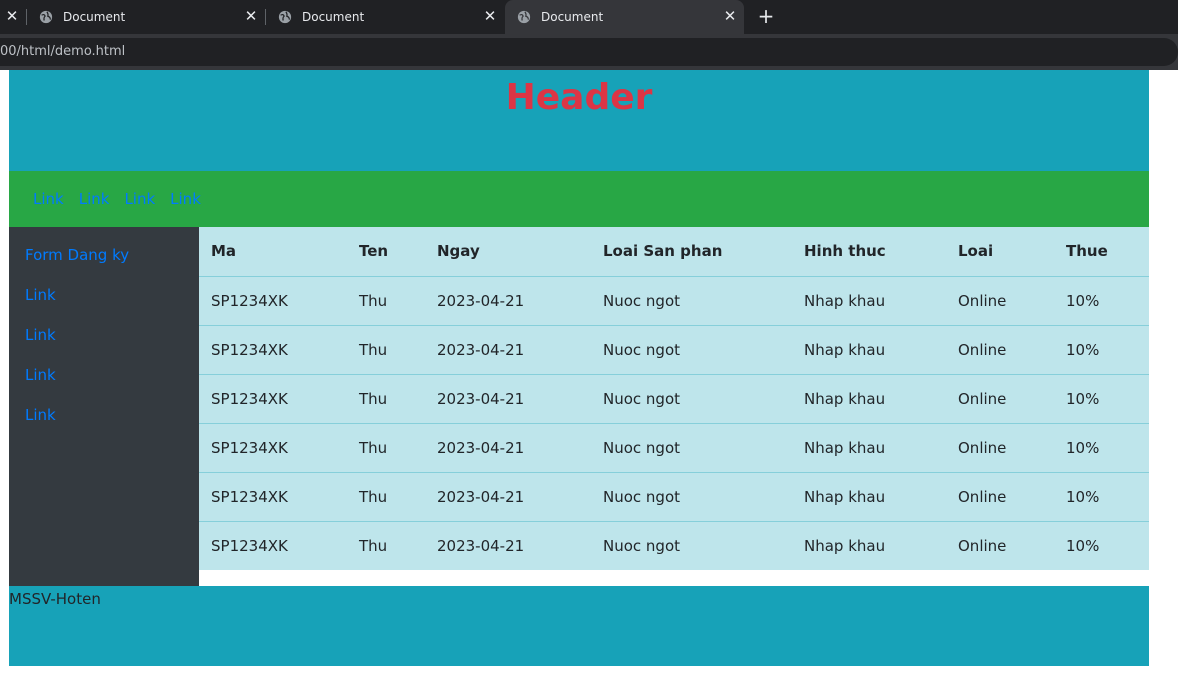 This screenshot has height=675, width=1178. I want to click on sidebar-link-form-dang-ky: Form Dang ky, so click(112, 265).